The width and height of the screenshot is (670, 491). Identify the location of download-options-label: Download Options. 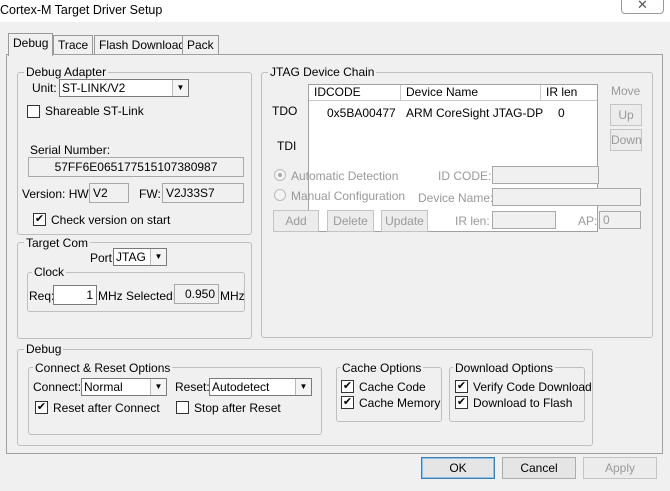
(504, 368).